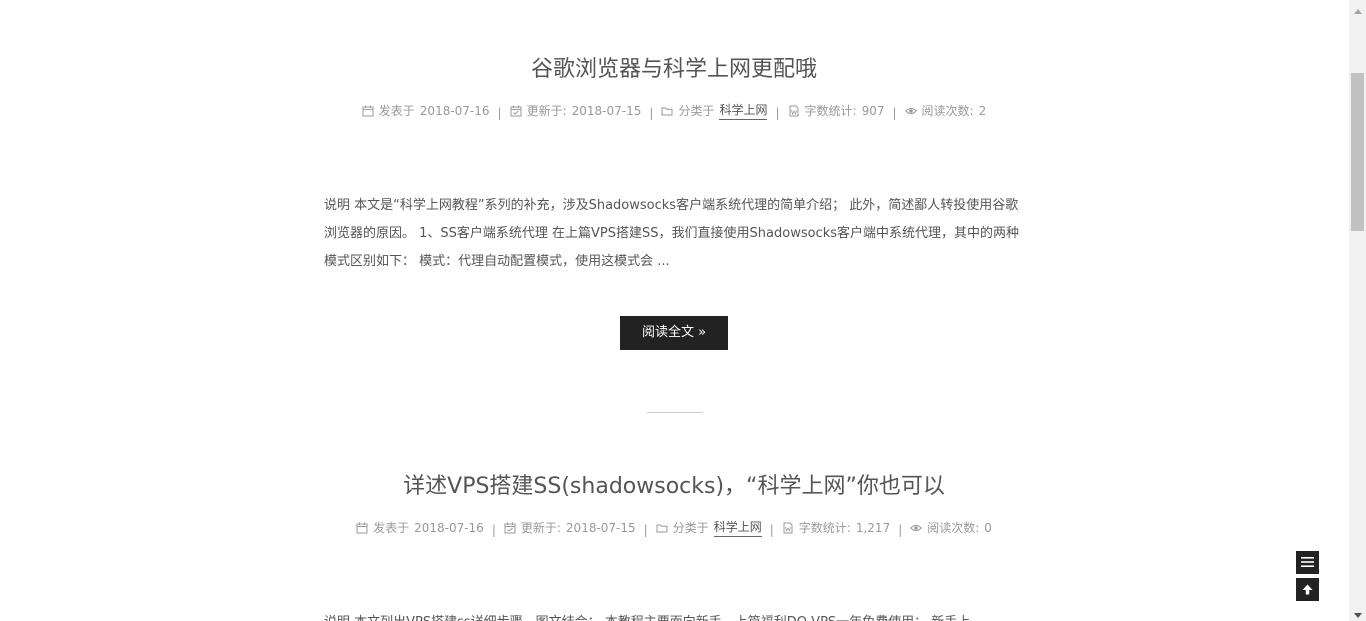 The height and width of the screenshot is (621, 1366). Describe the element at coordinates (873, 527) in the screenshot. I see `meta-value: 1,217` at that location.